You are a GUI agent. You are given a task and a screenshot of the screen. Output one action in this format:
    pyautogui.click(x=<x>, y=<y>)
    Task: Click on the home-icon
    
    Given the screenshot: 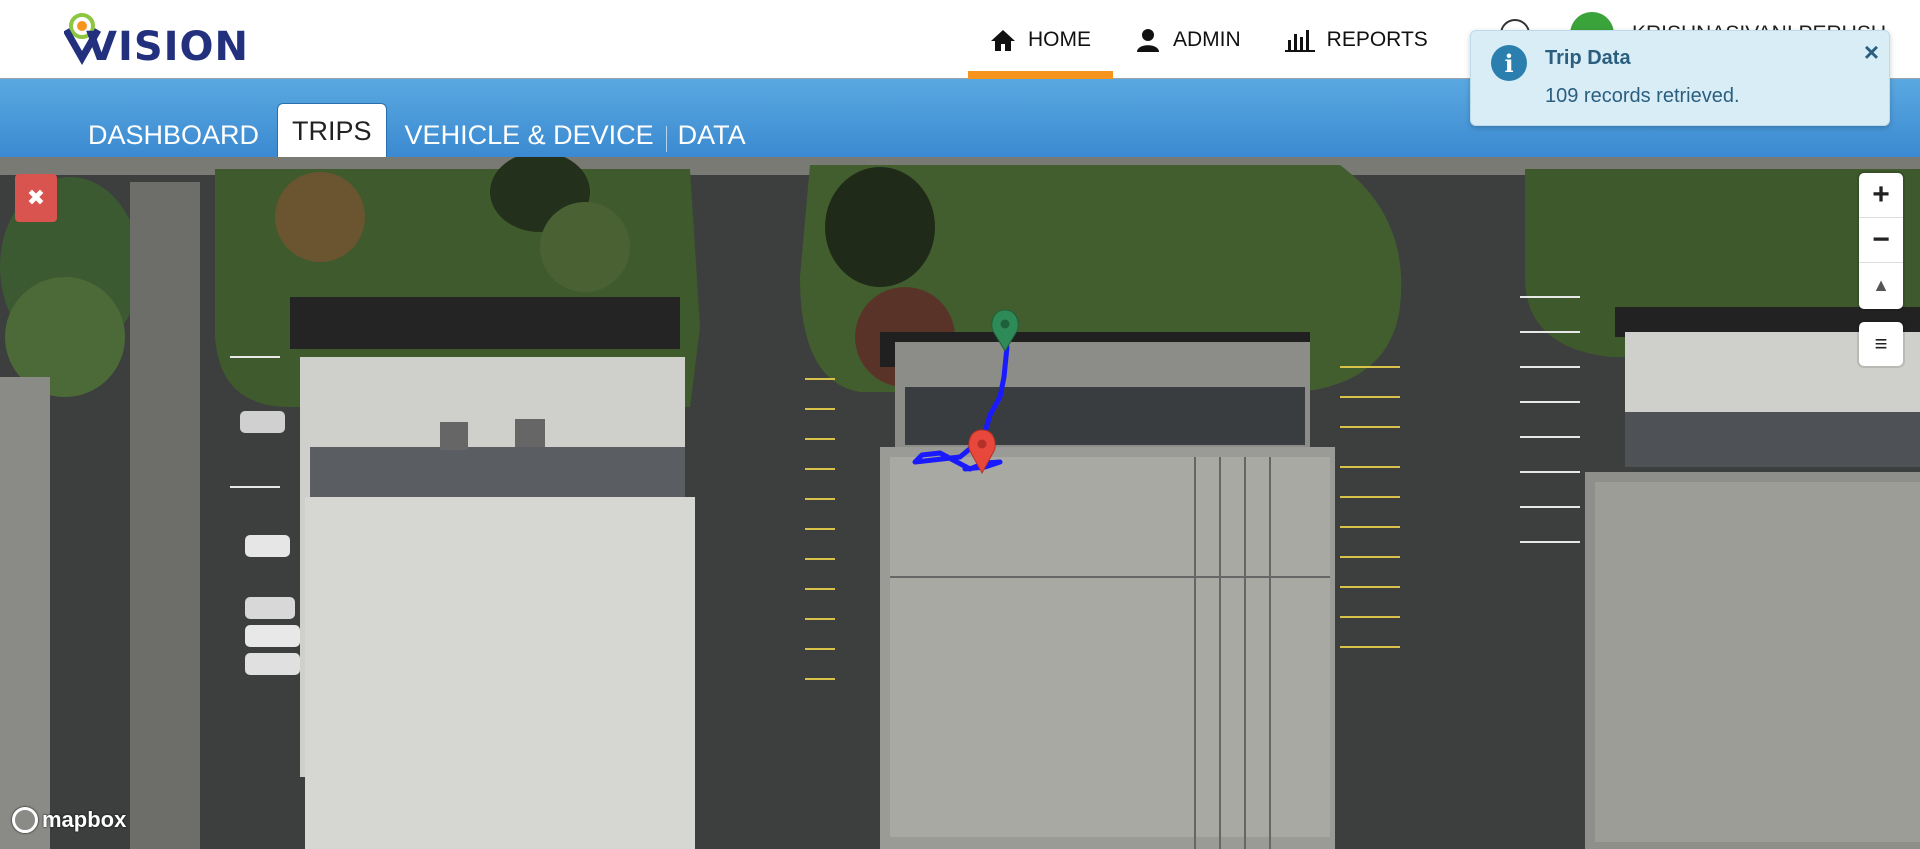 What is the action you would take?
    pyautogui.click(x=1003, y=40)
    